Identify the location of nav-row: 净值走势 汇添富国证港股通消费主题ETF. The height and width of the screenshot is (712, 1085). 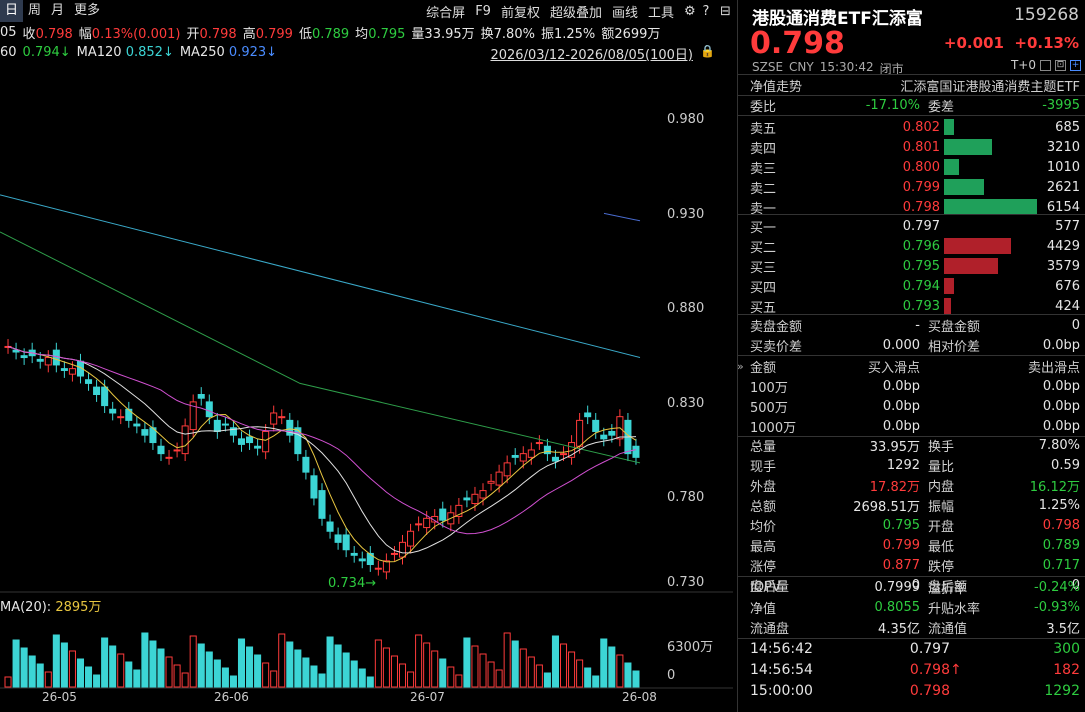
(915, 85).